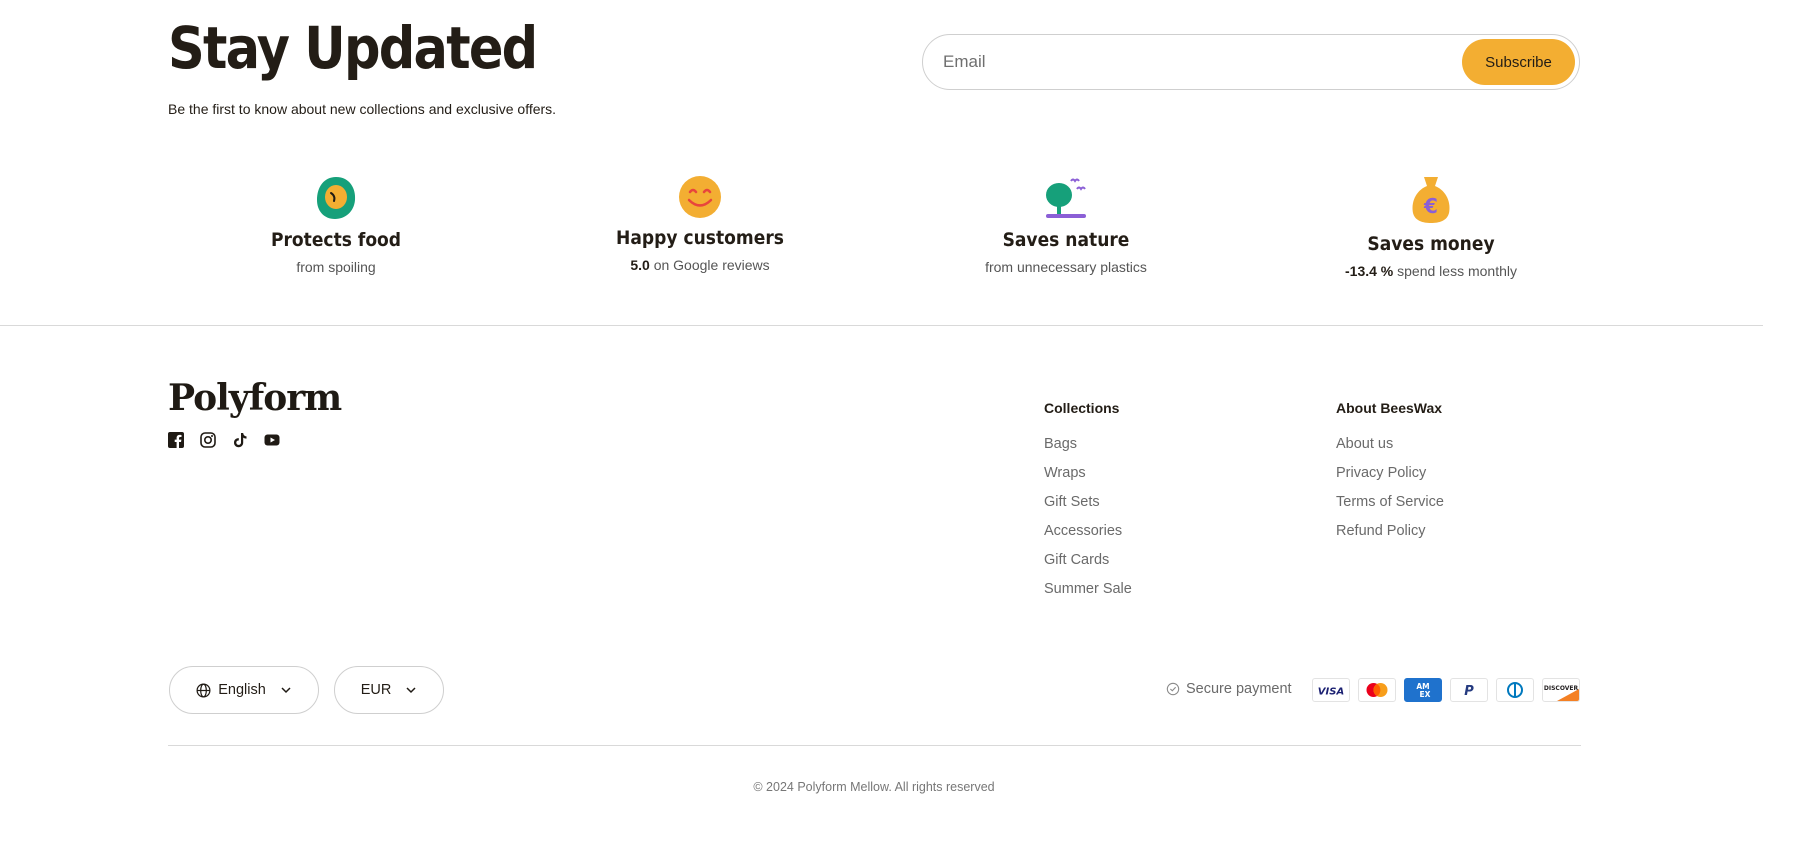 Image resolution: width=1808 pixels, height=845 pixels. I want to click on feature-title: Saves nature, so click(1066, 240).